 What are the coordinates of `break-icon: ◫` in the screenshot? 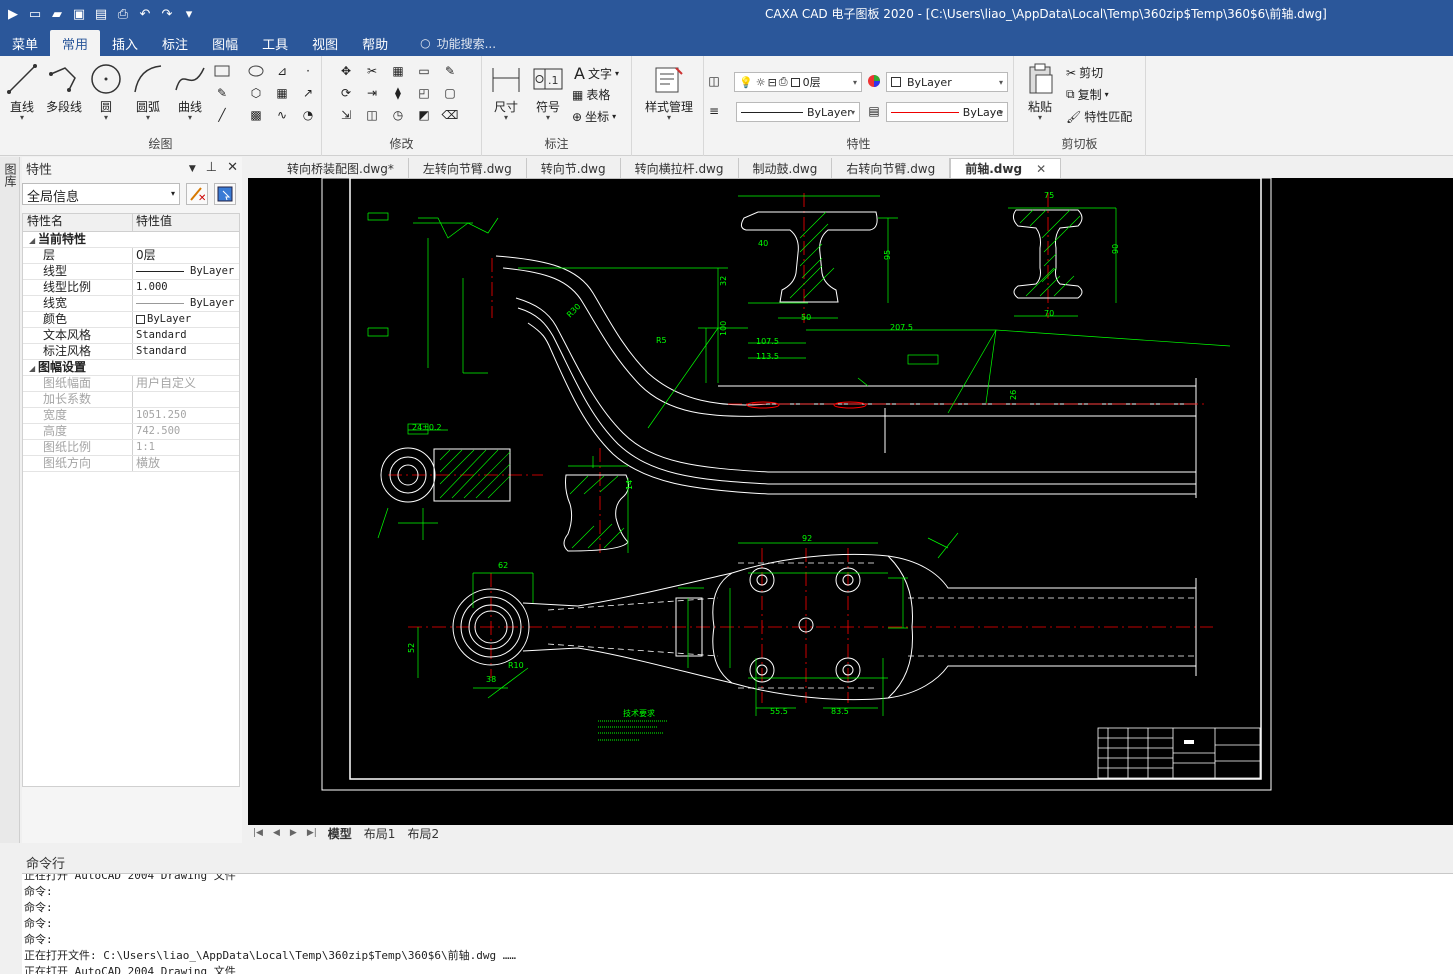 It's located at (372, 115).